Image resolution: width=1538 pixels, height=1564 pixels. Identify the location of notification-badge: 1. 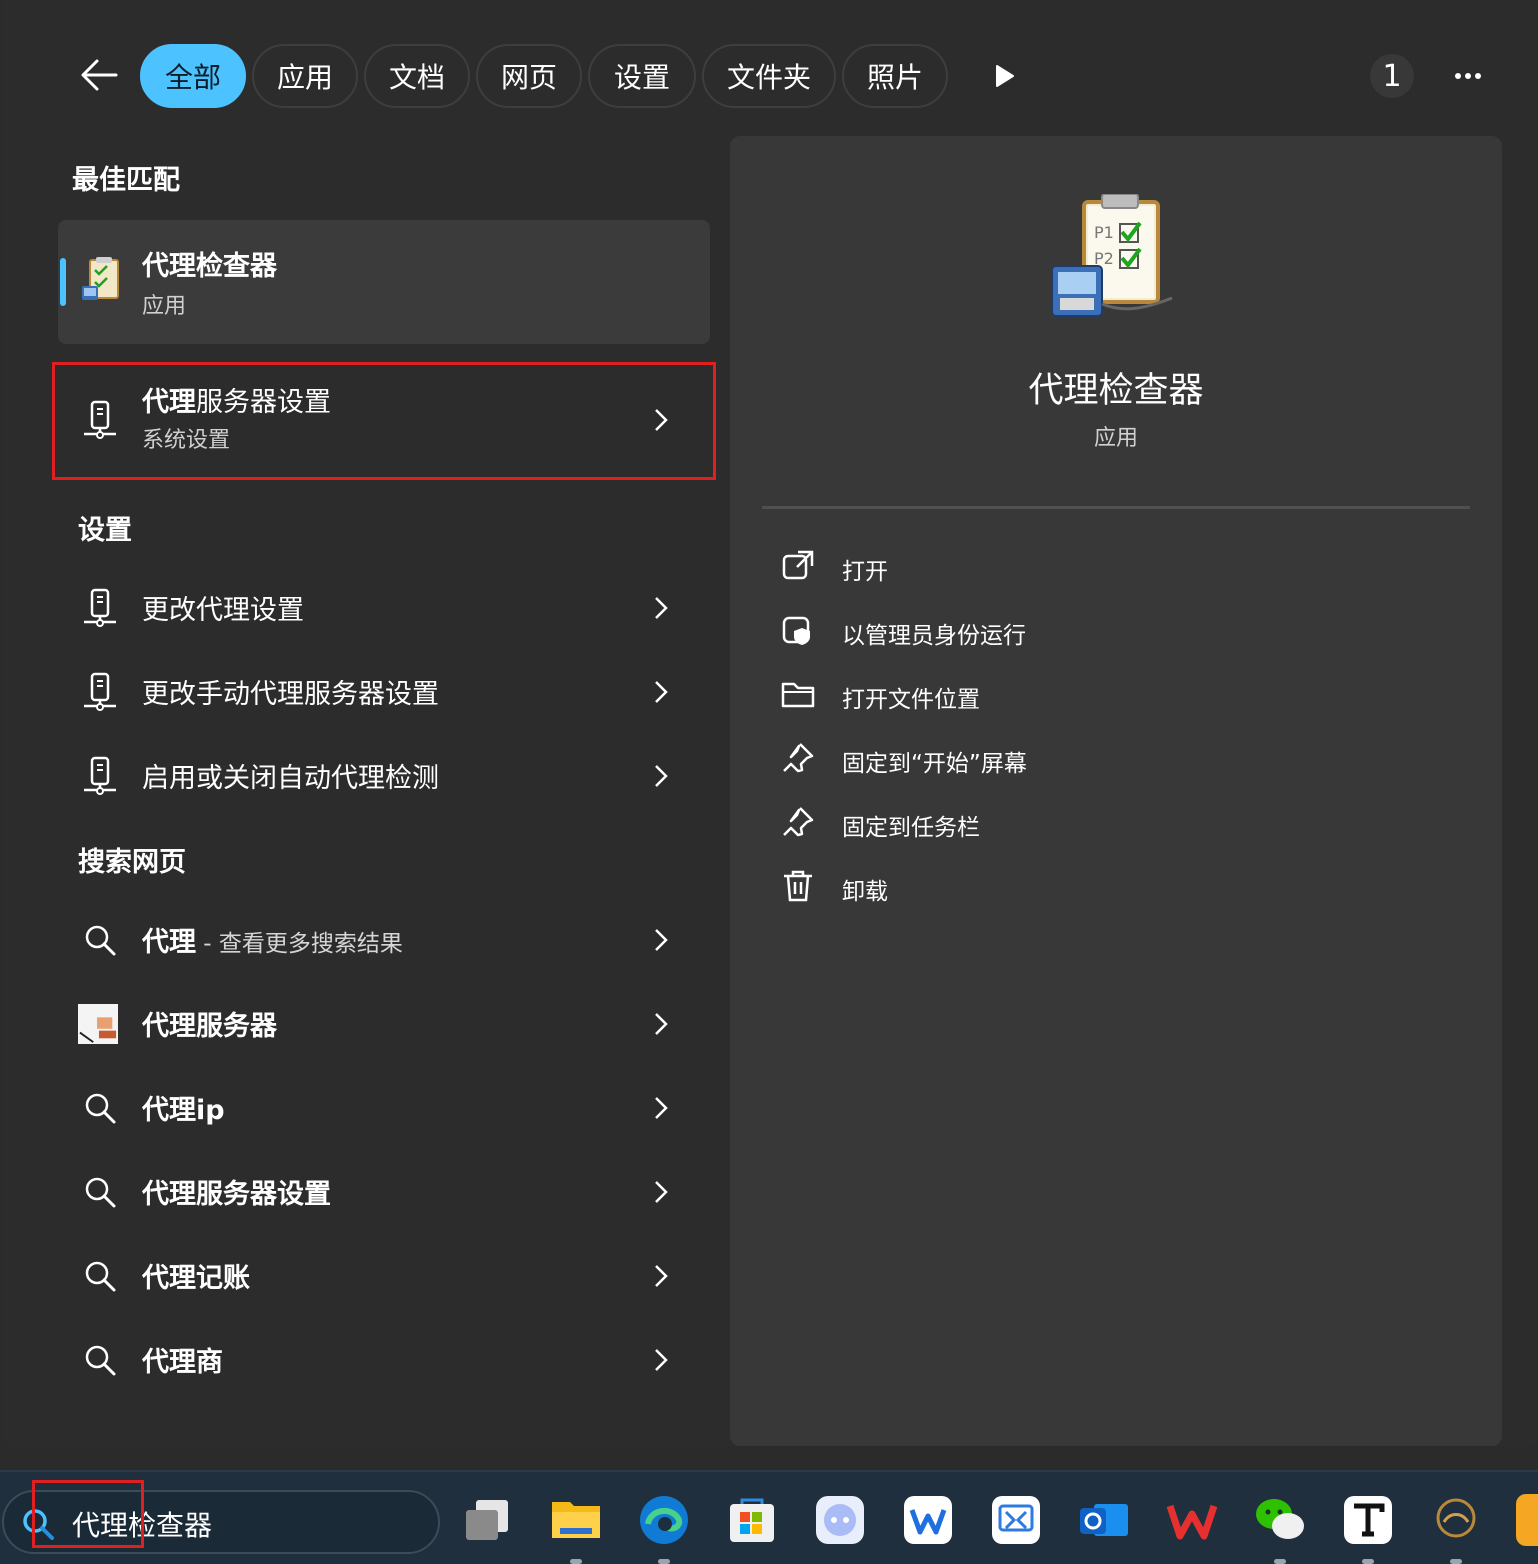
(1392, 76).